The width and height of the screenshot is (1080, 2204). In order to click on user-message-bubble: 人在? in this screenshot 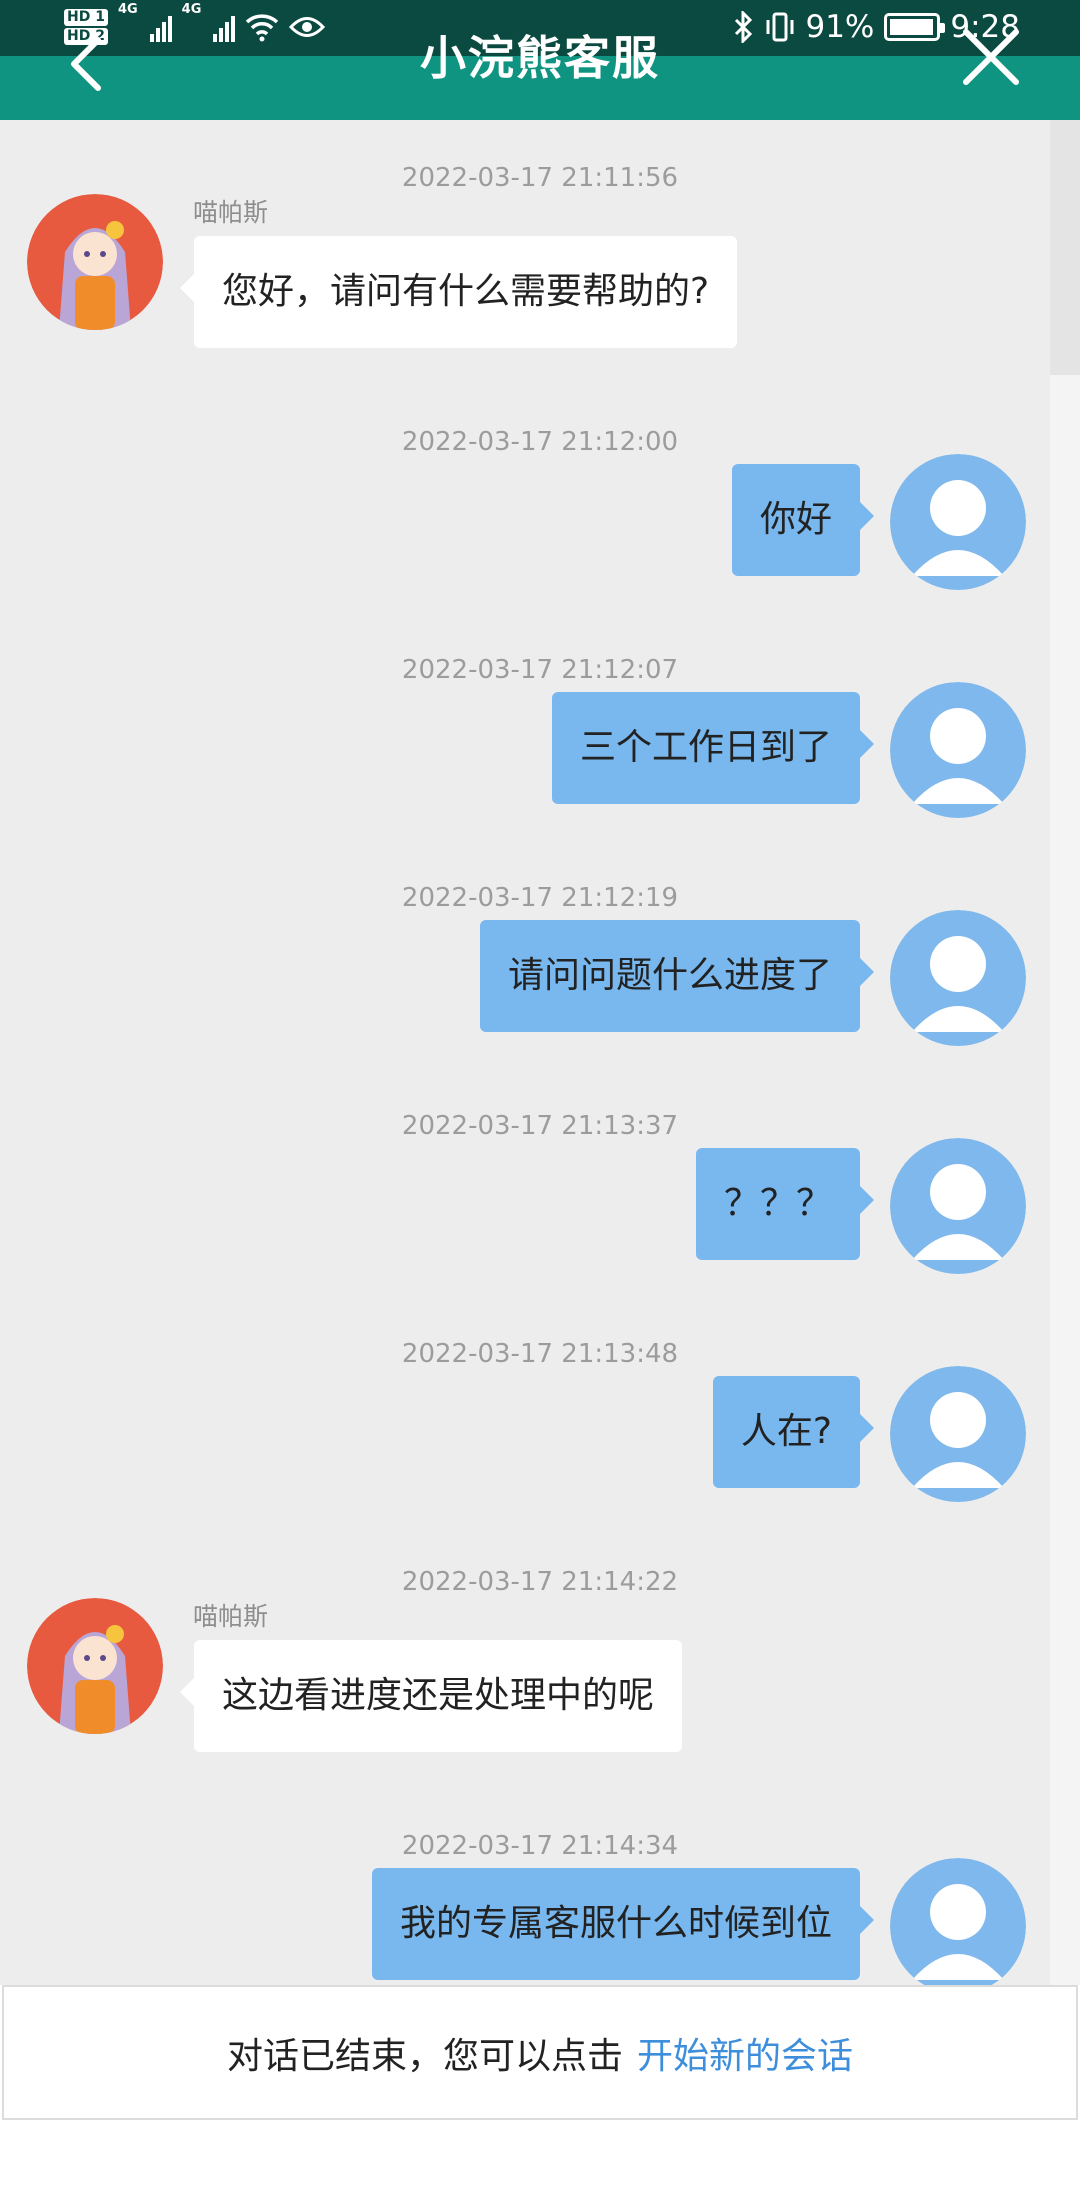, I will do `click(793, 1432)`.